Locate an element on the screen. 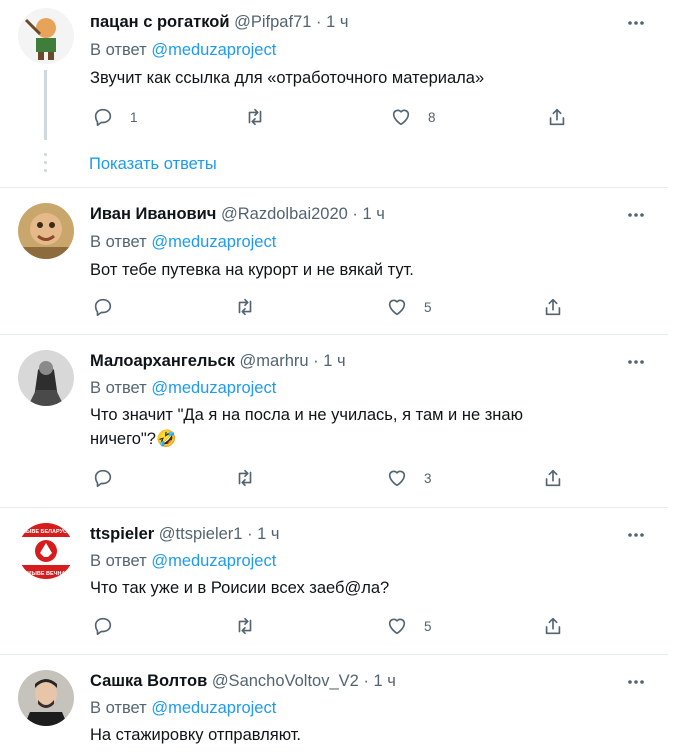  like-count: 3 is located at coordinates (428, 478).